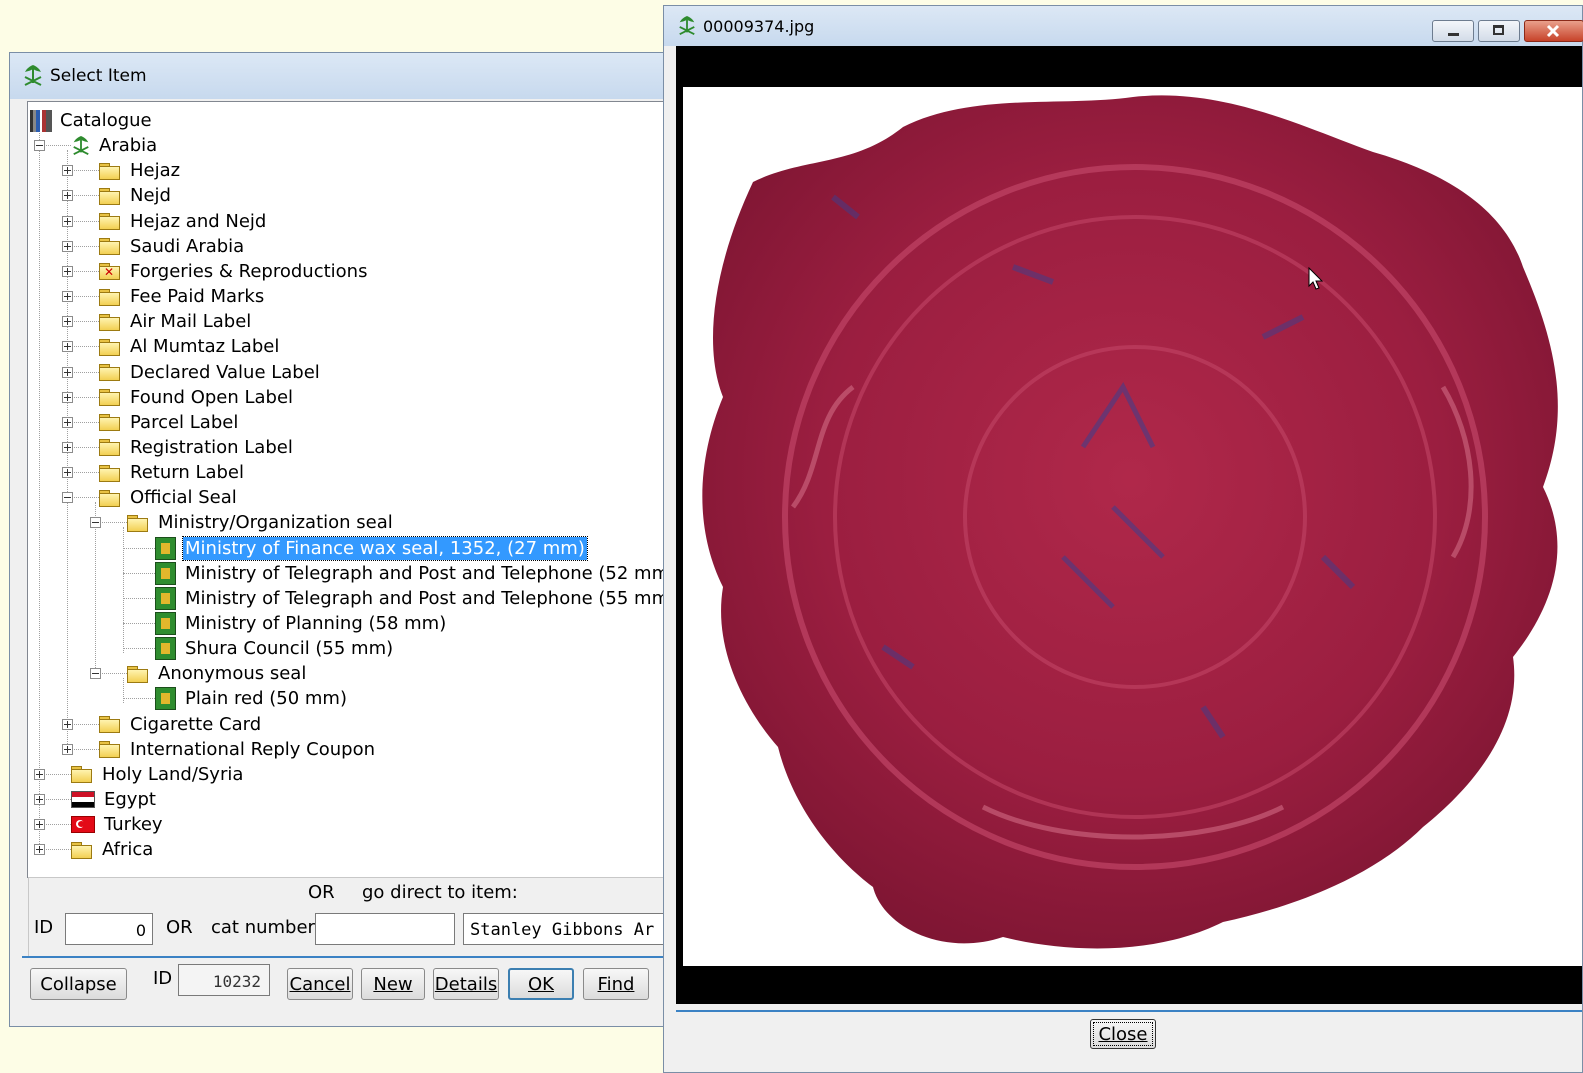 The image size is (1583, 1073). I want to click on tree-item: Air Mail Label, so click(176, 321).